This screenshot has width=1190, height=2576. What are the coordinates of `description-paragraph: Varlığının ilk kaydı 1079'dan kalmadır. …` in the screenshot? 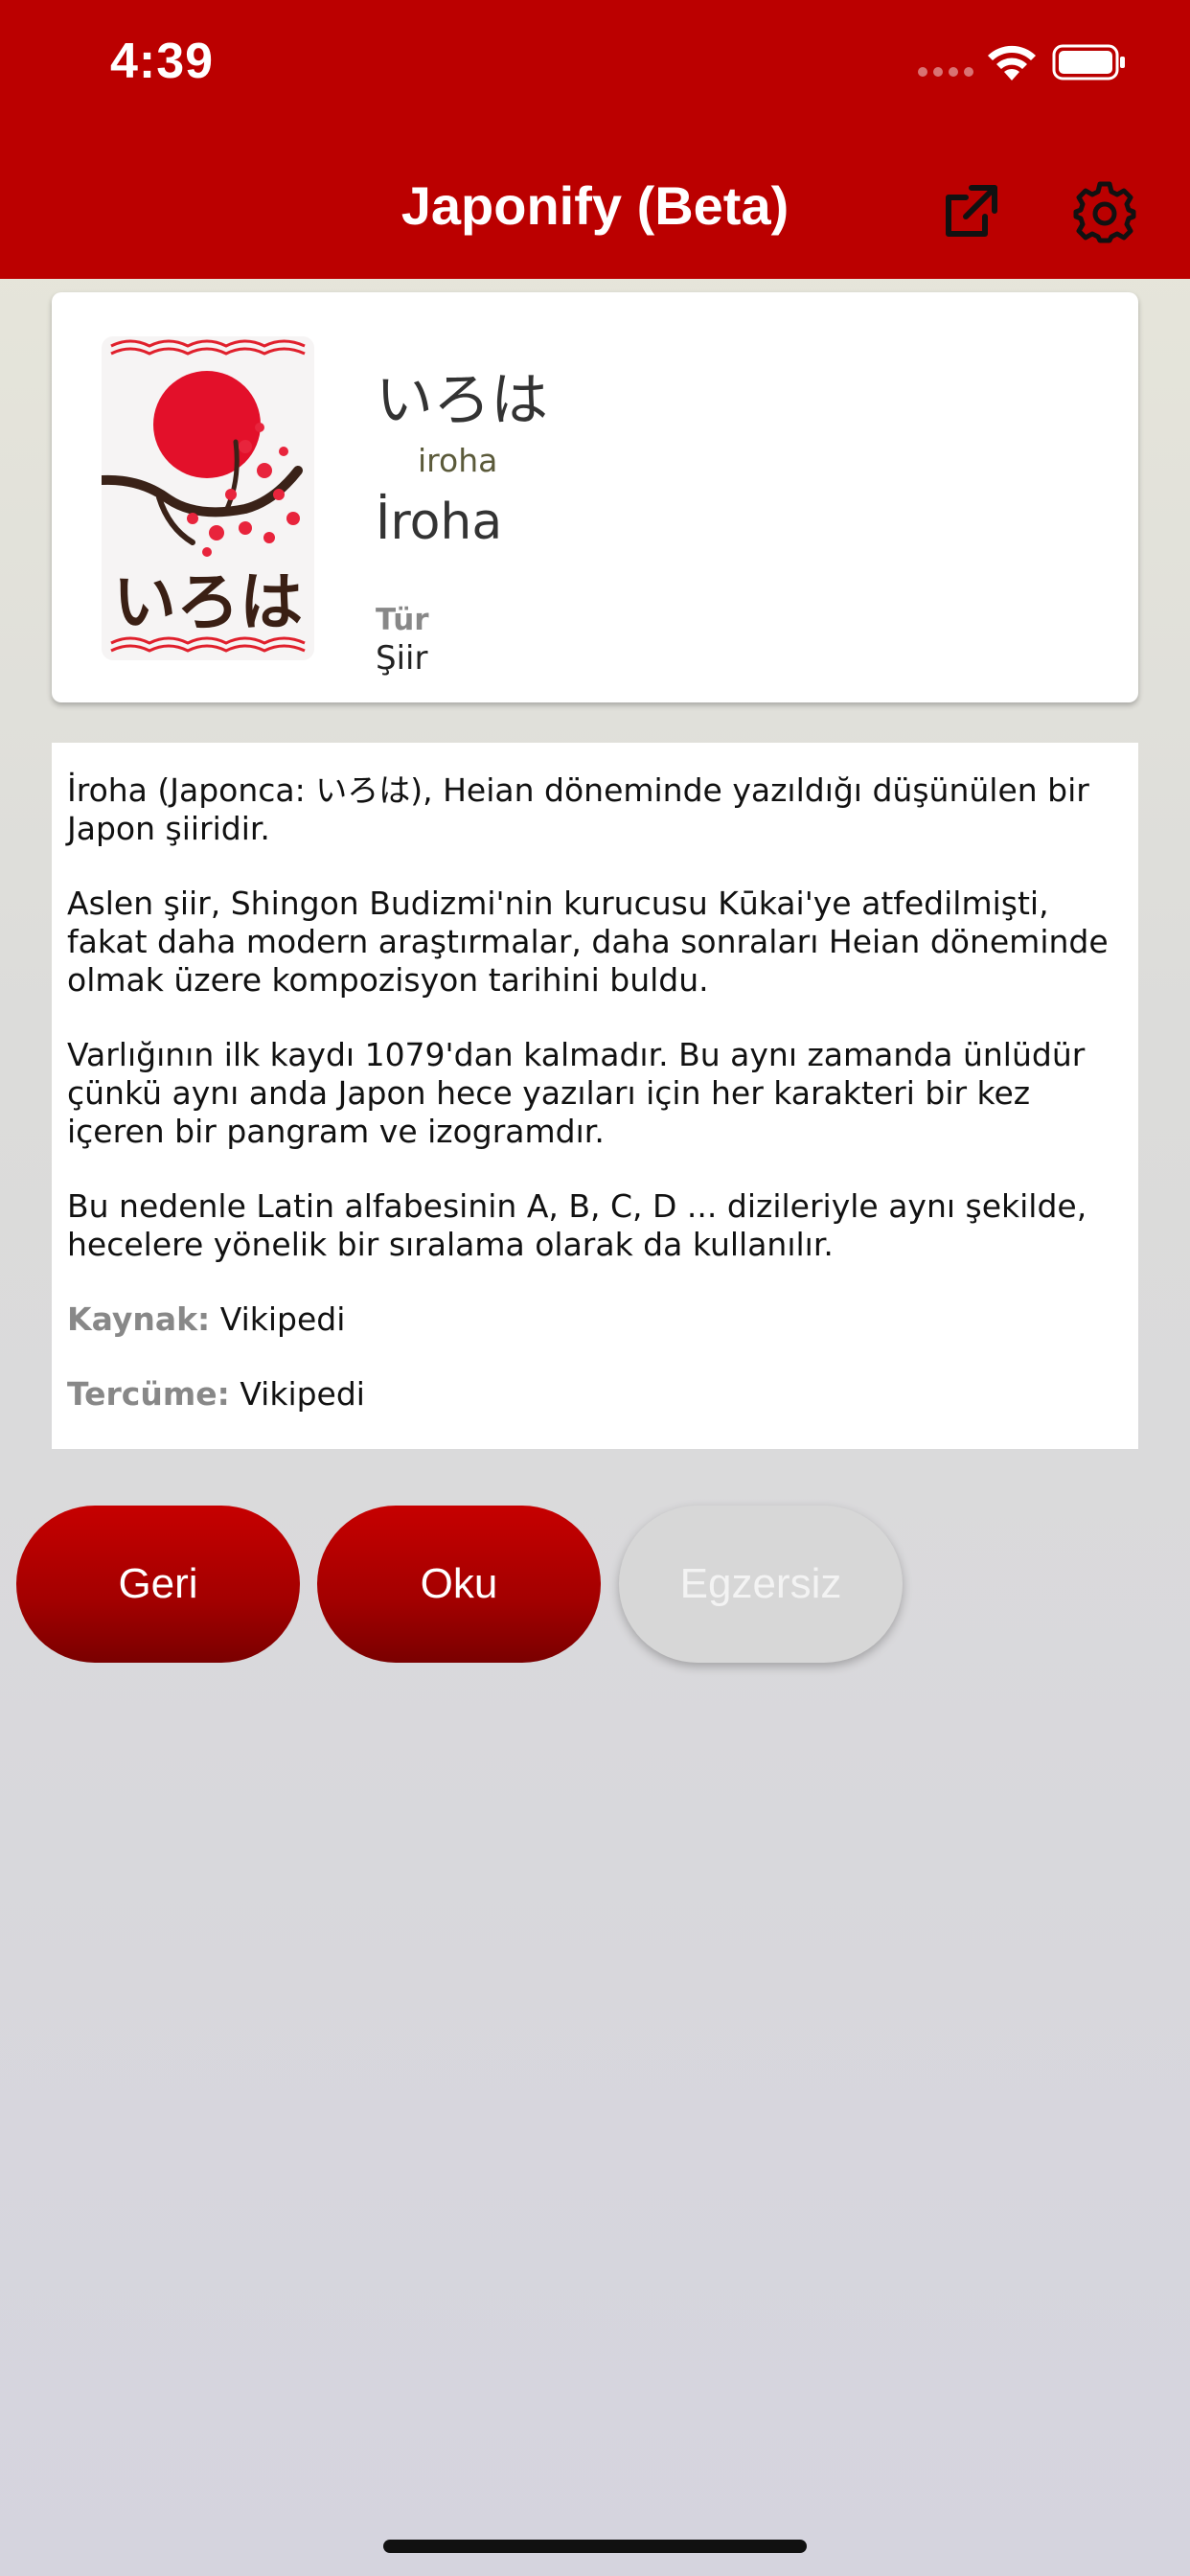 It's located at (576, 1093).